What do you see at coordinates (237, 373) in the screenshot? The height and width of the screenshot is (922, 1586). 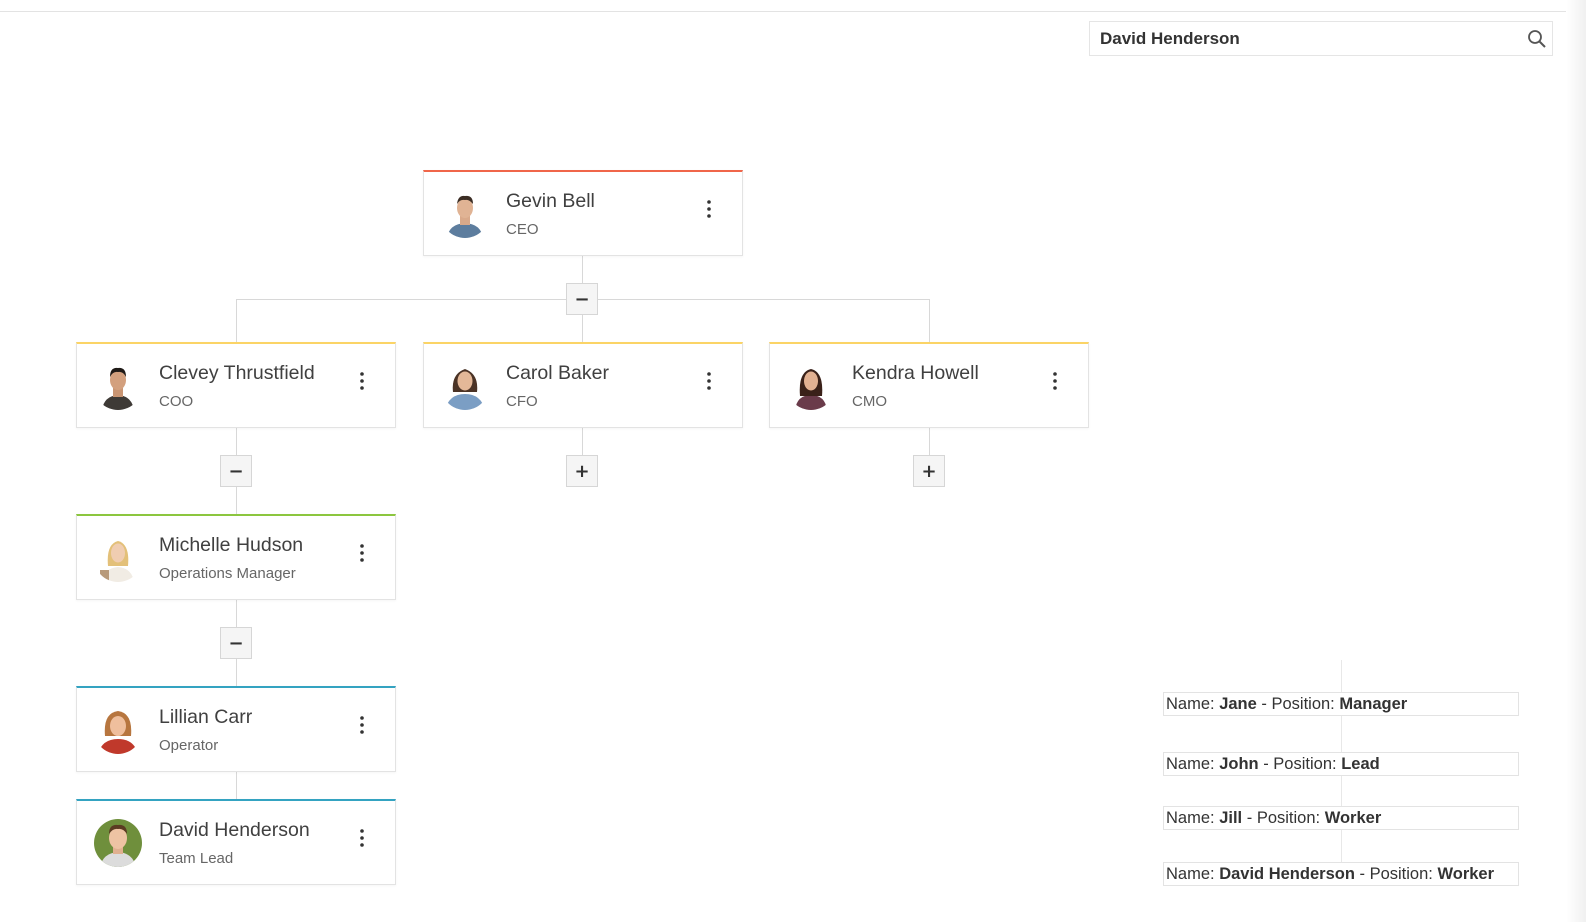 I see `node-name: Clevey Thrustfield` at bounding box center [237, 373].